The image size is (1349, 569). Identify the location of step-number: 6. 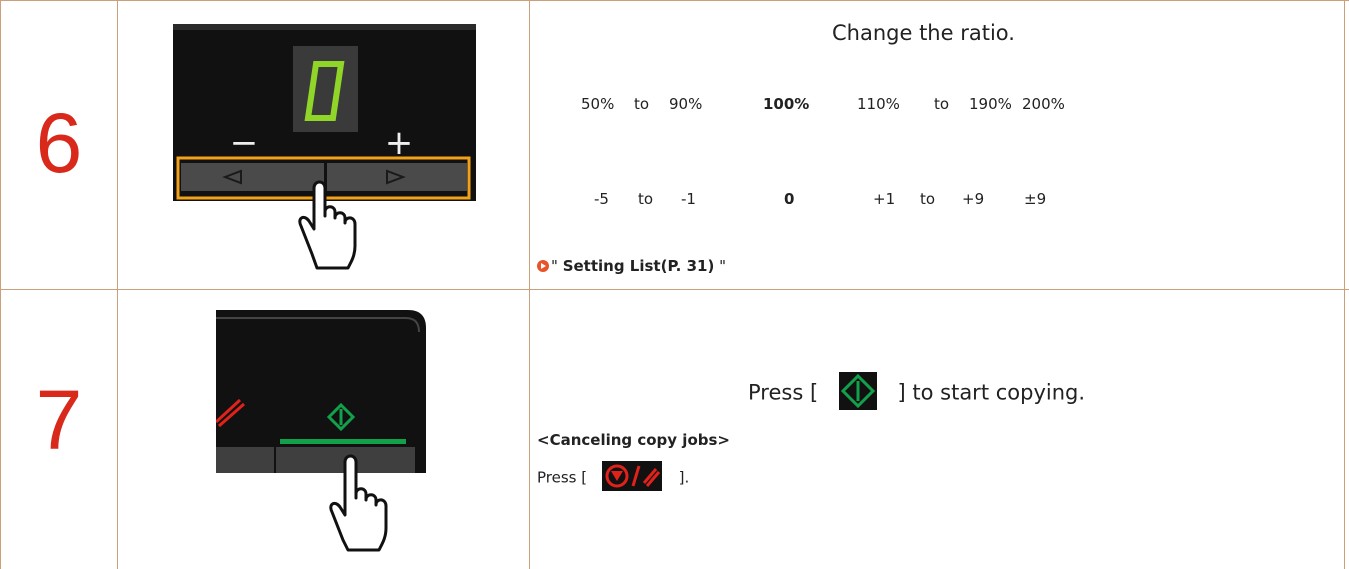
(59, 143).